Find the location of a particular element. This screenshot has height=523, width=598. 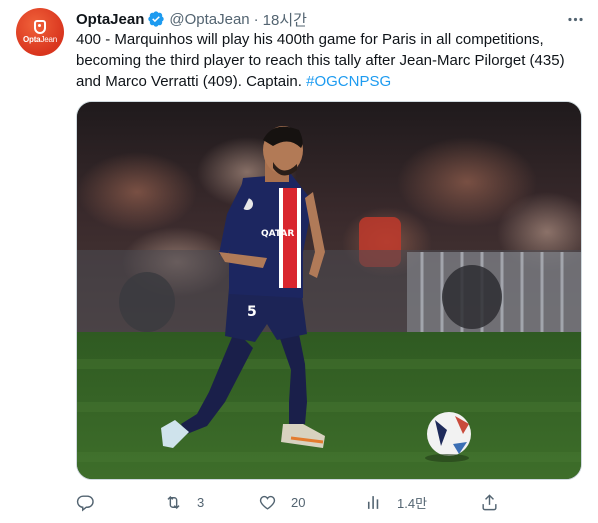

tweet-actions: 3 20 1.4만 is located at coordinates (330, 502).